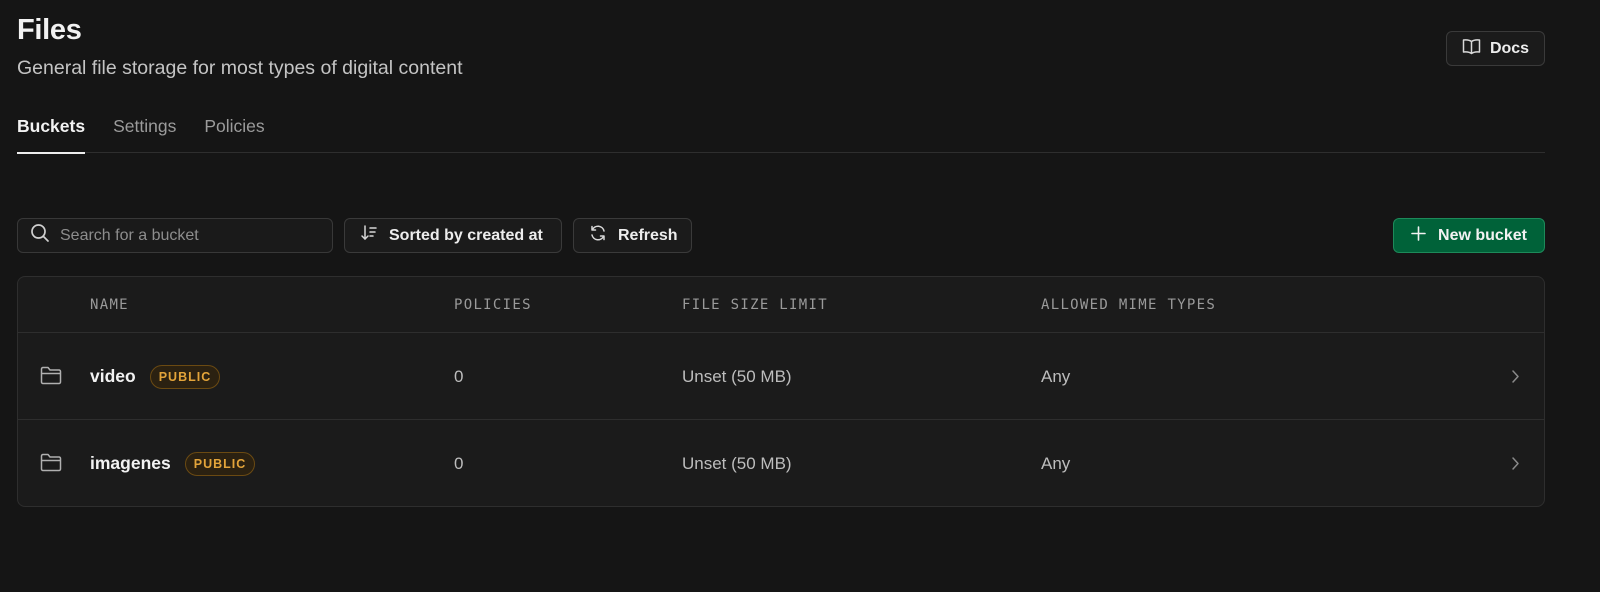 The height and width of the screenshot is (592, 1600). What do you see at coordinates (781, 133) in the screenshot?
I see `tab-bar: Buckets Settings Policies` at bounding box center [781, 133].